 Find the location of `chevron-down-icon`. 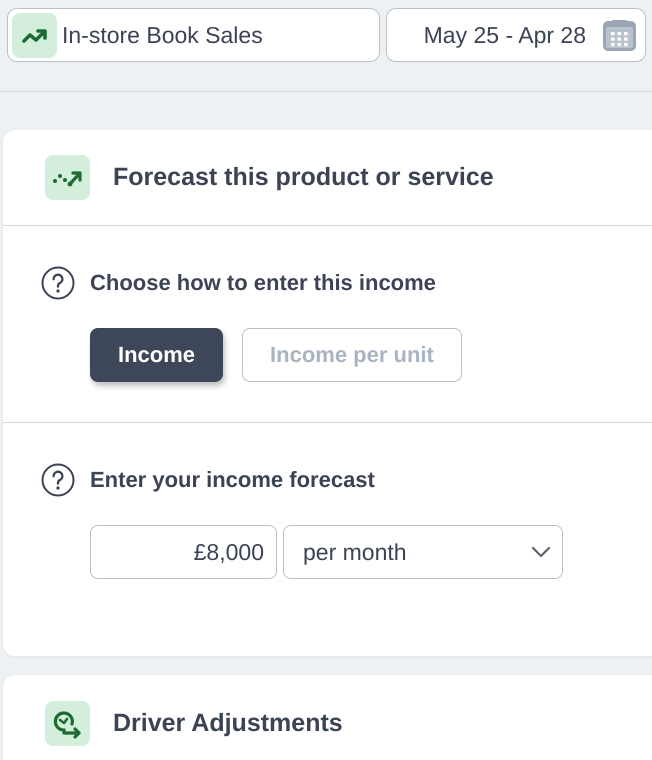

chevron-down-icon is located at coordinates (541, 552).